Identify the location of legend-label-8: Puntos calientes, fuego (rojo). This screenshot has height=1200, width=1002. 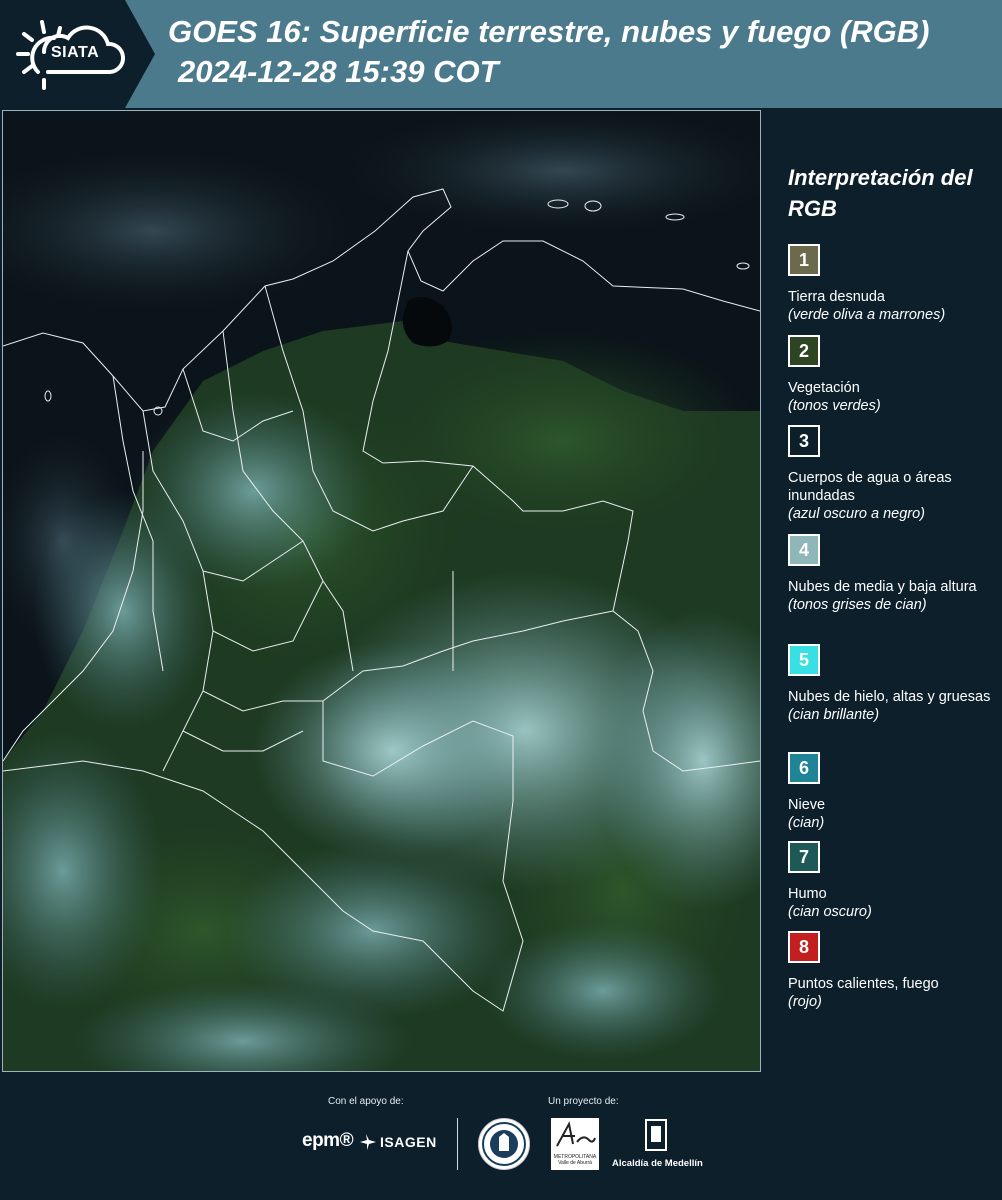
(893, 993).